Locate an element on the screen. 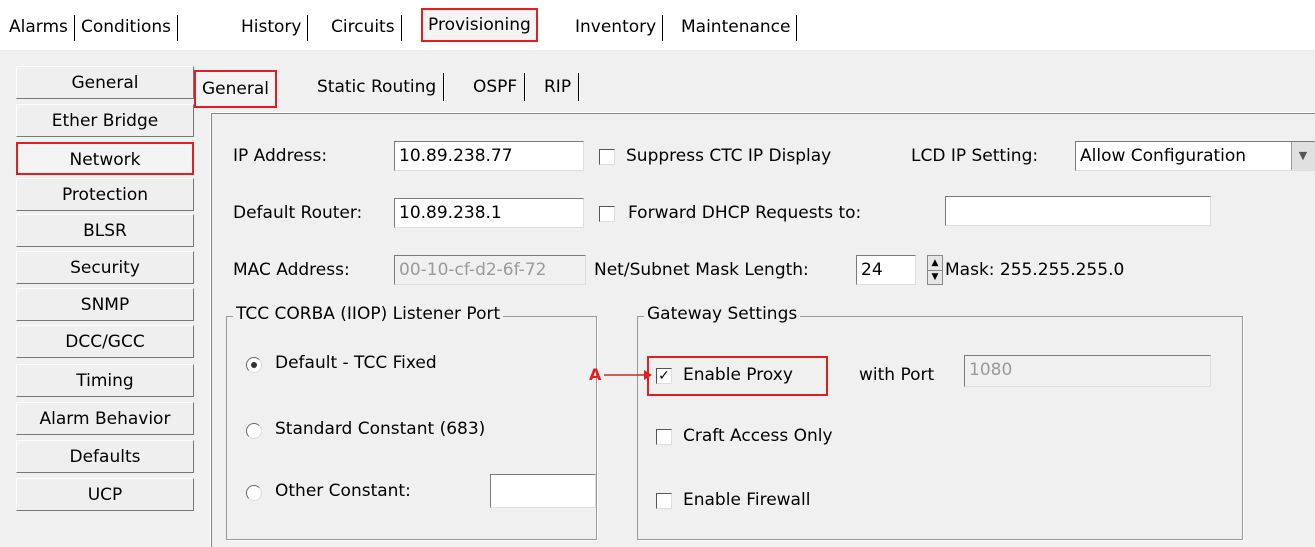 The image size is (1315, 547). forward-dhcp-checkbox is located at coordinates (607, 214).